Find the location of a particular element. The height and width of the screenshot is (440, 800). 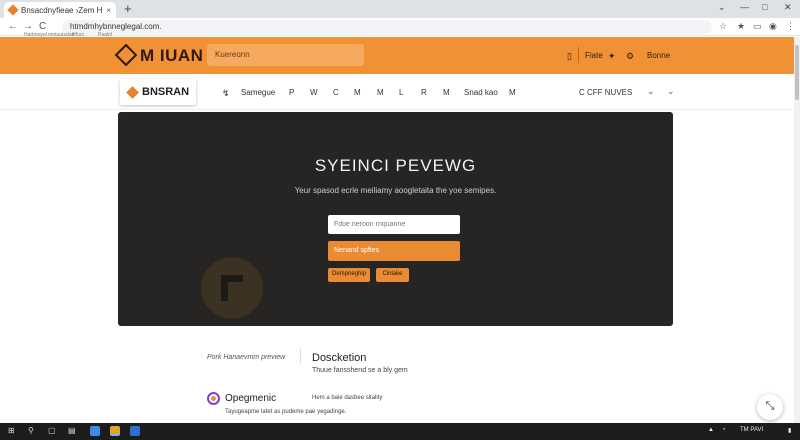

taskbar-clock: TM PAVI is located at coordinates (751, 430).